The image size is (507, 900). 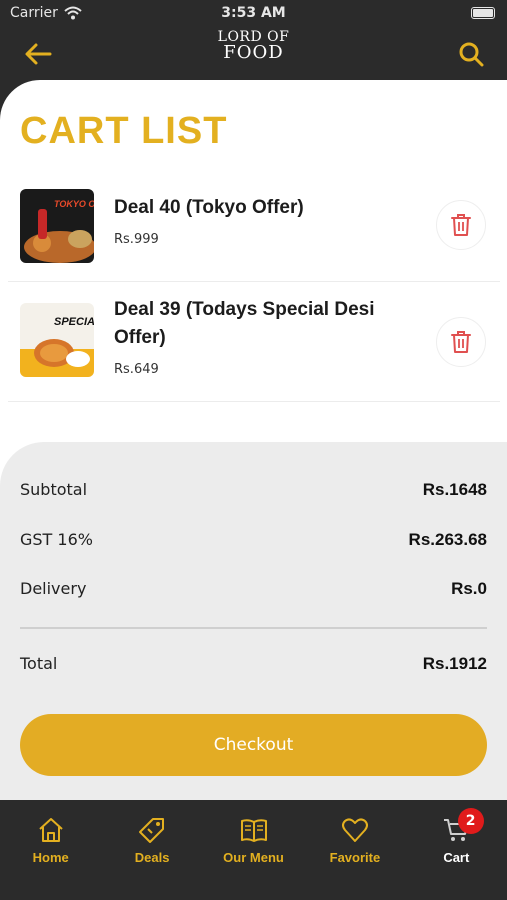 What do you see at coordinates (354, 830) in the screenshot?
I see `heart-icon` at bounding box center [354, 830].